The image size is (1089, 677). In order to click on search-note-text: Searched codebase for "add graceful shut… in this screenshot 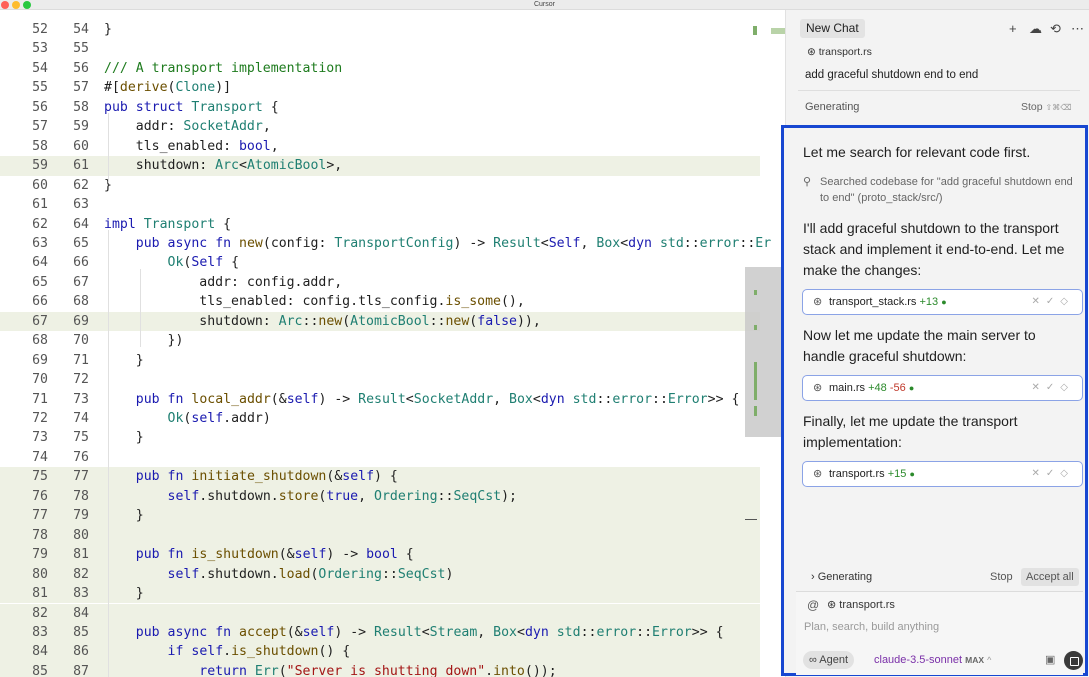, I will do `click(946, 190)`.